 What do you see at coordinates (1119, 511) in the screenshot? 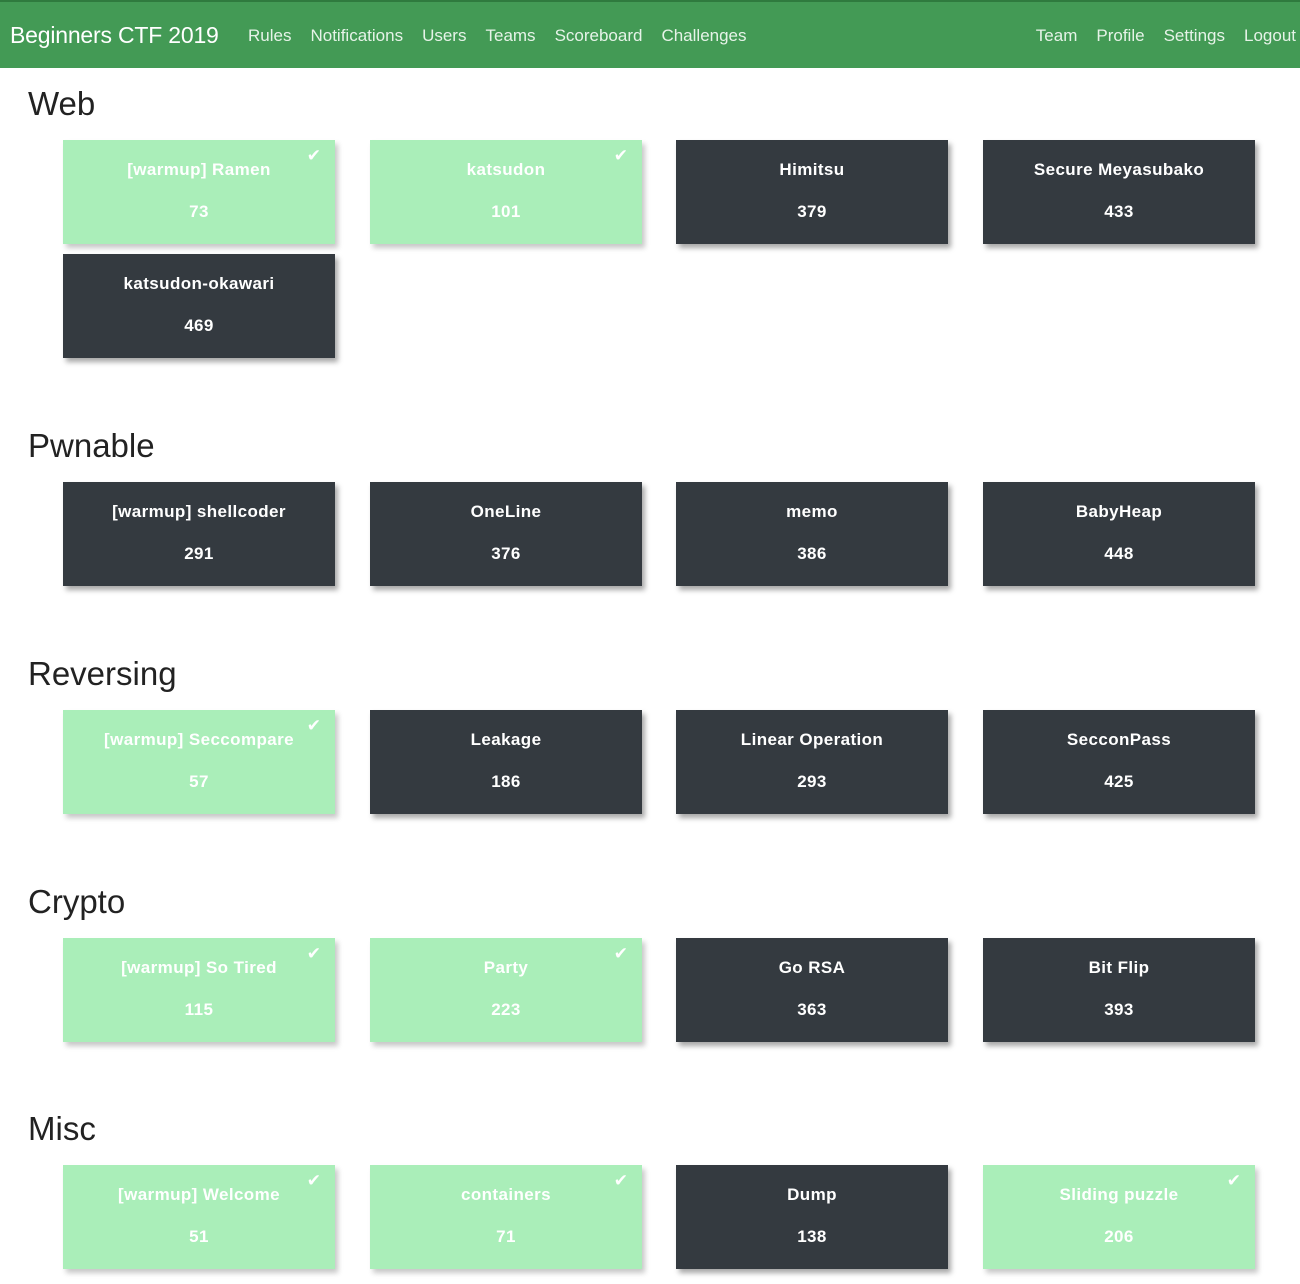
I see `challenge-name: BabyHeap` at bounding box center [1119, 511].